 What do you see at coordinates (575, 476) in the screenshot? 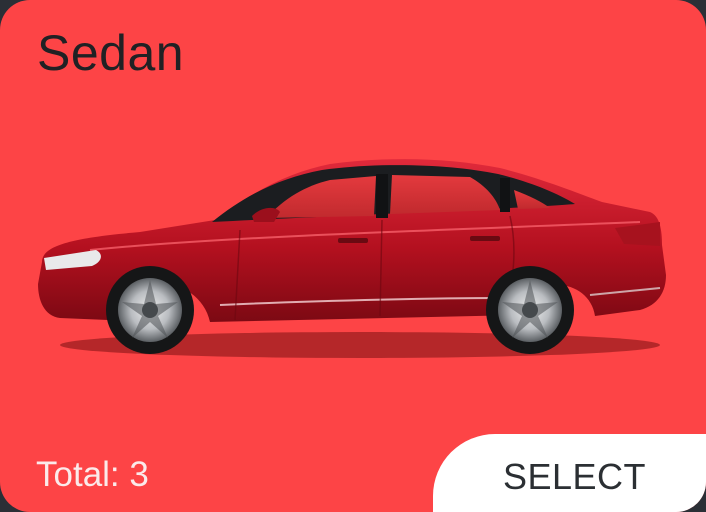
I see `select-button-label: SELECT` at bounding box center [575, 476].